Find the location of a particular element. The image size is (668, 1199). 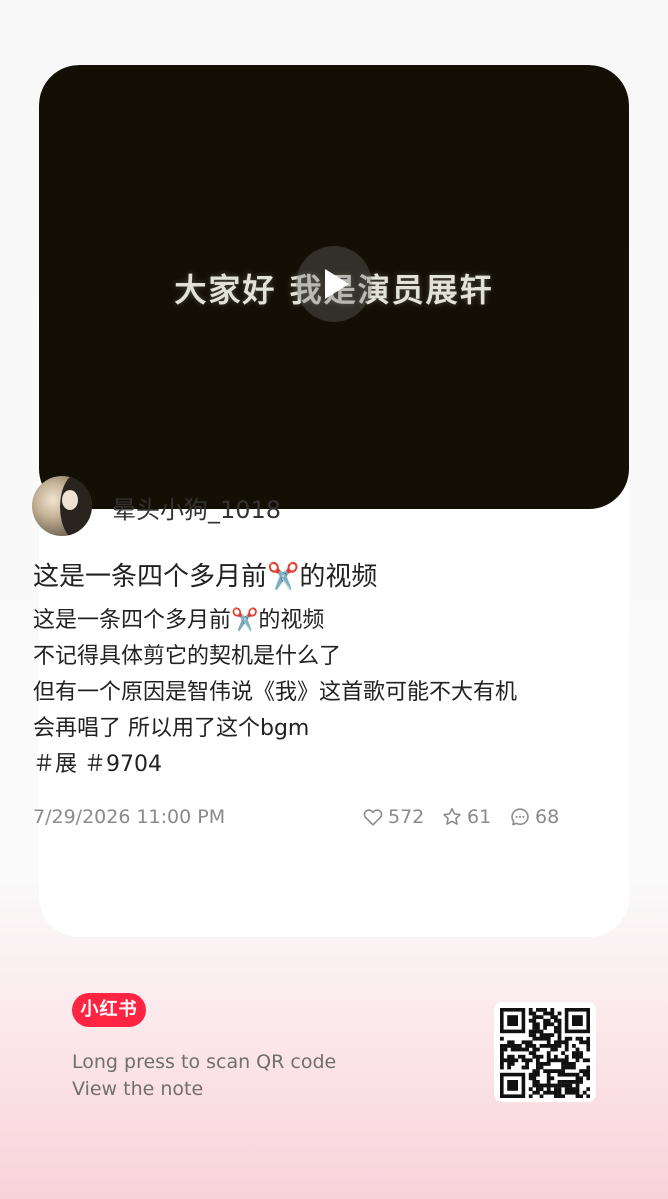

scan-hint-line-2: View the note is located at coordinates (138, 1089).